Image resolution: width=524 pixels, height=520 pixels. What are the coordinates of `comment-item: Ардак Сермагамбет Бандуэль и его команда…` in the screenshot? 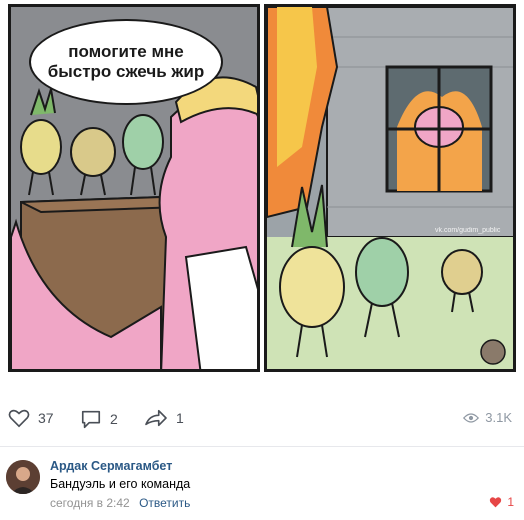 It's located at (262, 487).